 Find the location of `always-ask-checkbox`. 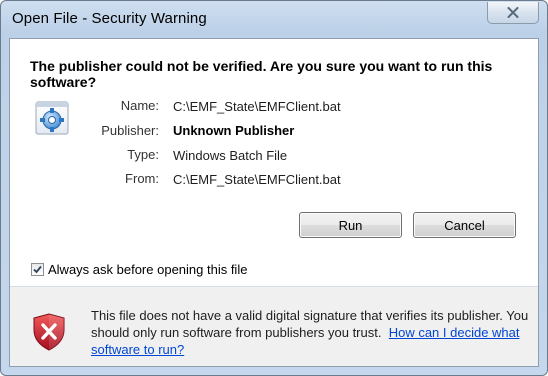

always-ask-checkbox is located at coordinates (37, 269).